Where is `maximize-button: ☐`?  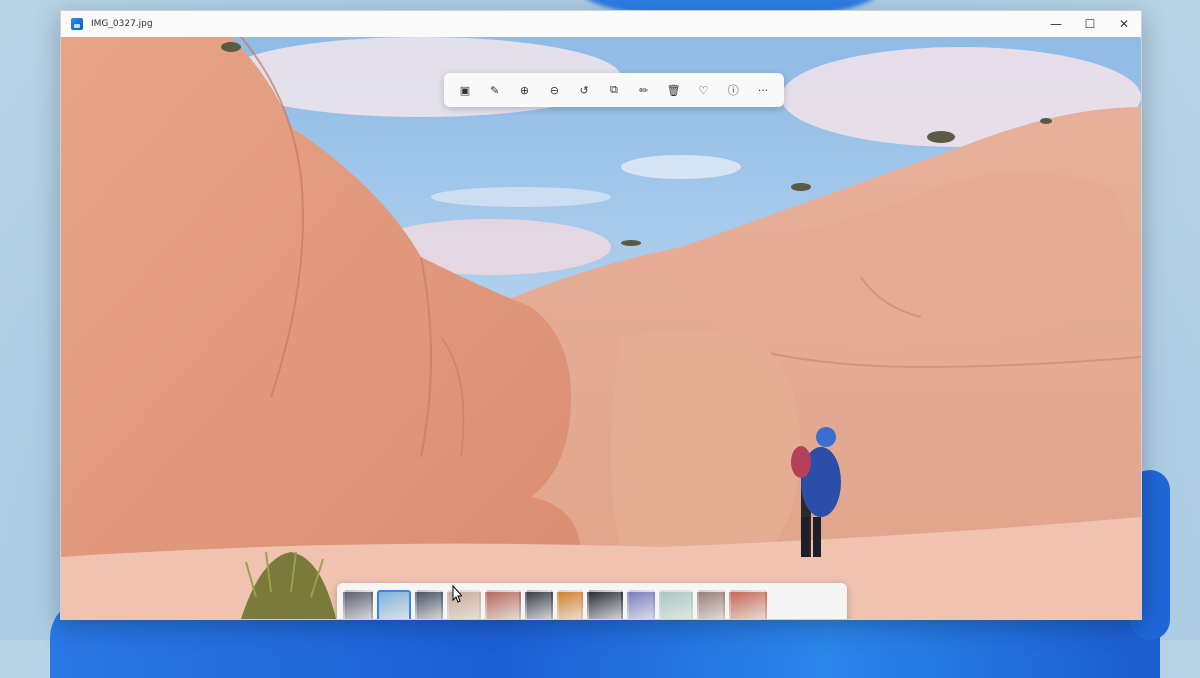
maximize-button: ☐ is located at coordinates (1090, 24).